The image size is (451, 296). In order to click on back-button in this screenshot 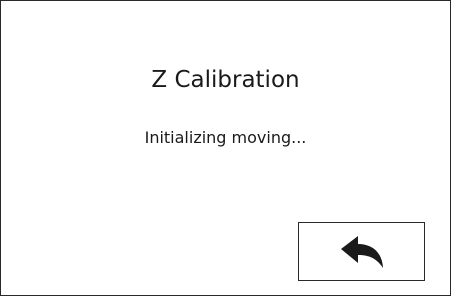, I will do `click(361, 251)`.